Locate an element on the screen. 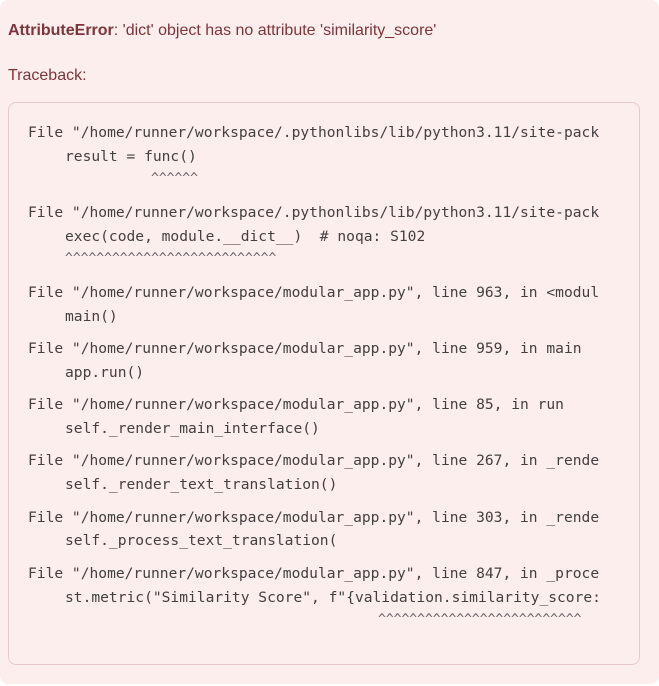  traceback-carets: ^^^^^^ is located at coordinates (174, 178).